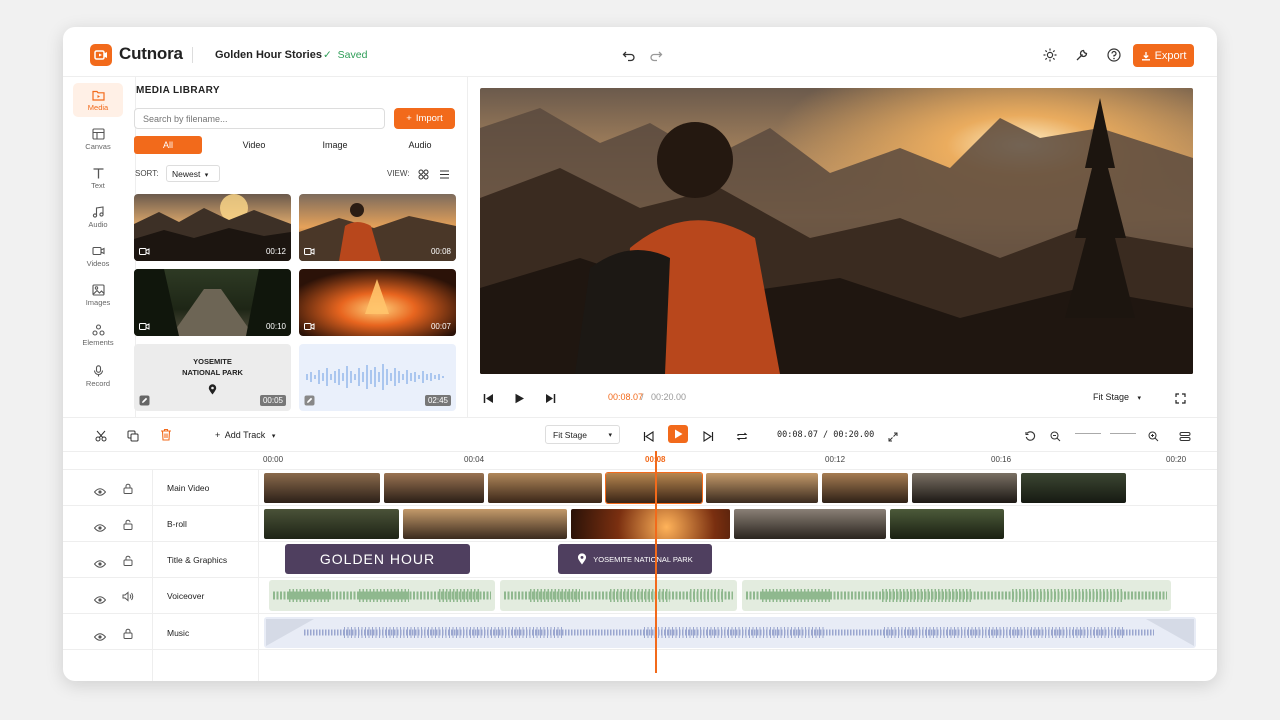  I want to click on play-icon, so click(519, 398).